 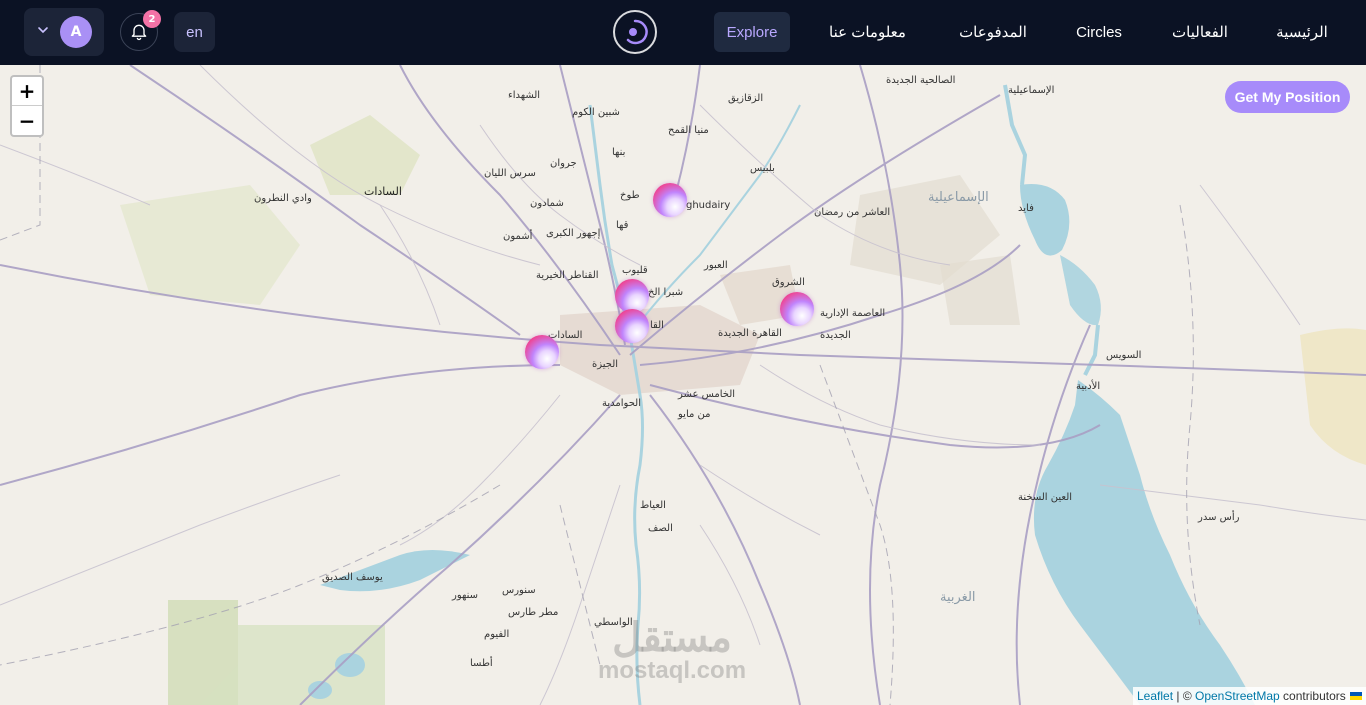 I want to click on map-label: العاصمة الإدارية, so click(x=853, y=313).